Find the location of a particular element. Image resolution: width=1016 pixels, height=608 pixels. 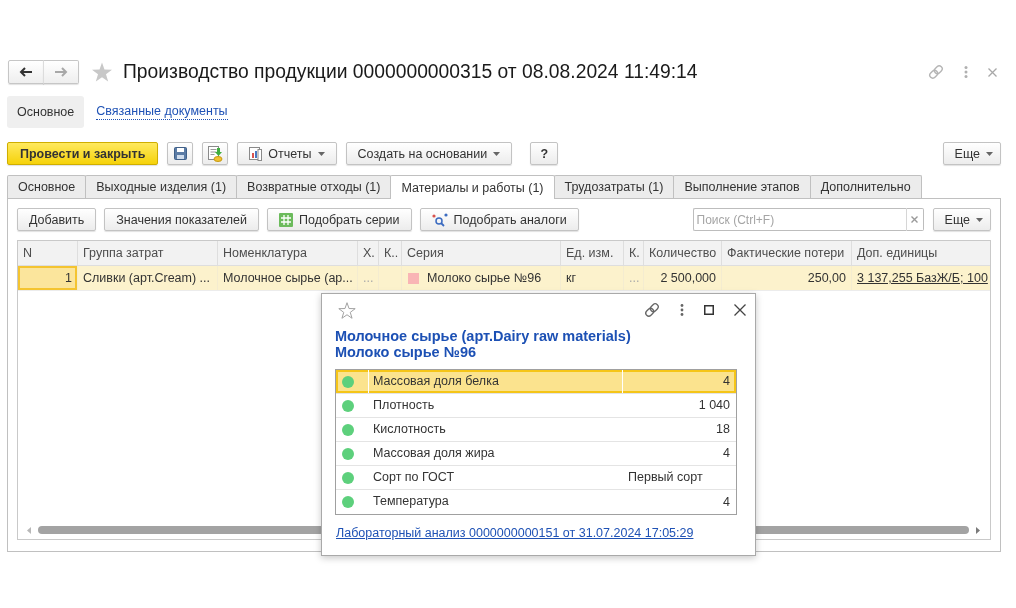

toolbar-button: Значения показателей is located at coordinates (181, 219).